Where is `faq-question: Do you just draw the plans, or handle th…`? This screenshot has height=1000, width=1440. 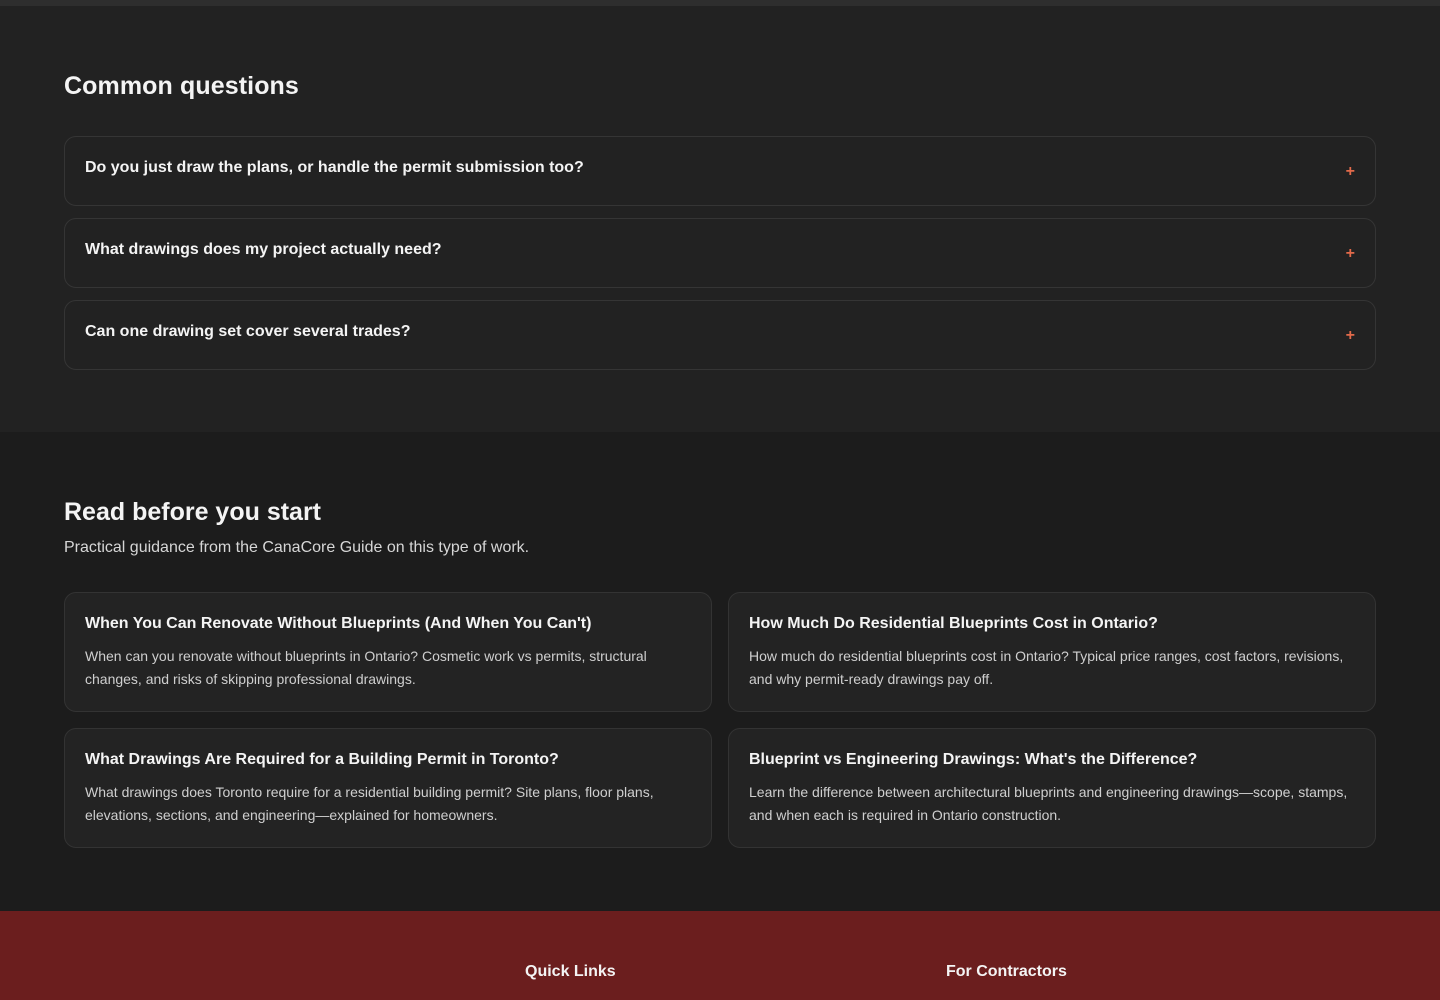
faq-question: Do you just draw the plans, or handle th… is located at coordinates (334, 167).